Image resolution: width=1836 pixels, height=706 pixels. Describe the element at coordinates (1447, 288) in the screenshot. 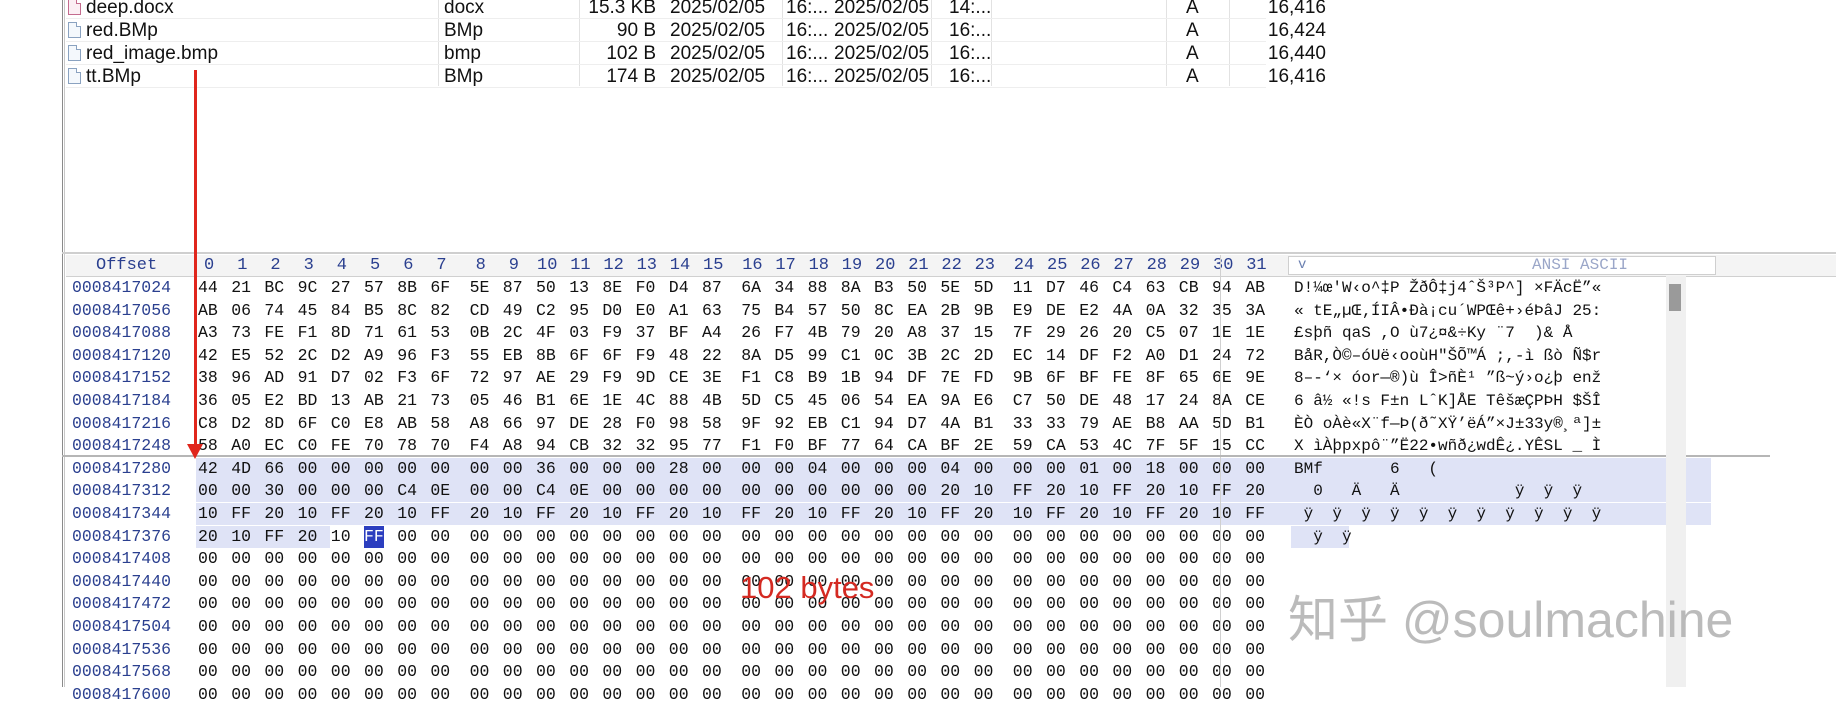

I see `row-text: D!¼œ'W‹o^‡P ŽðÔ‡j4ˆŠ³P^] ×FÄcË”«` at that location.